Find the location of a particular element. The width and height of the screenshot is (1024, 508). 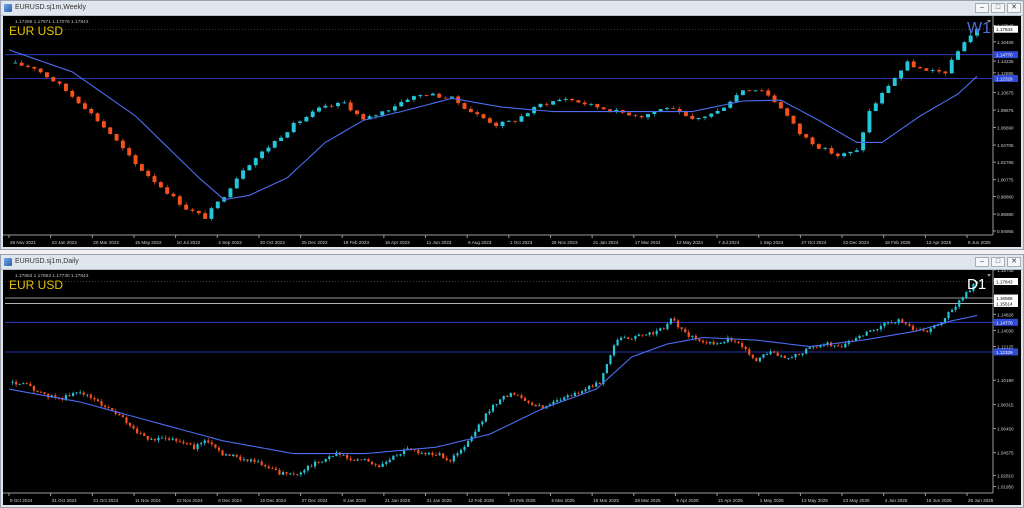

date-tick-label: 28 Nov 2021 is located at coordinates (23, 242).